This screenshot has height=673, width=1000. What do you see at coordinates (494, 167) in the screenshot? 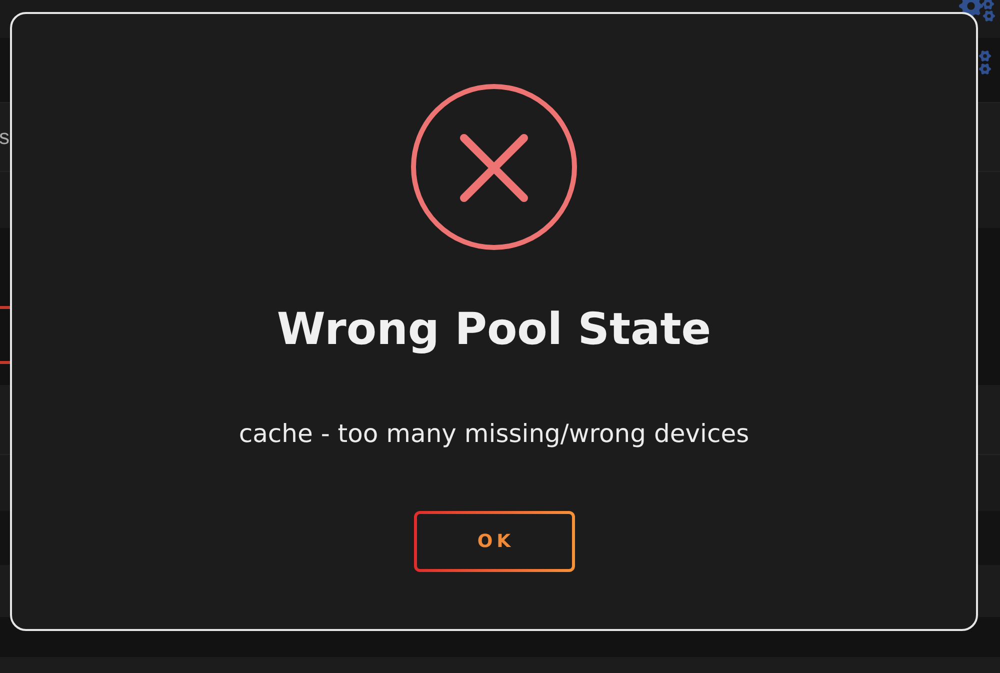
I see `cross-circle-icon` at bounding box center [494, 167].